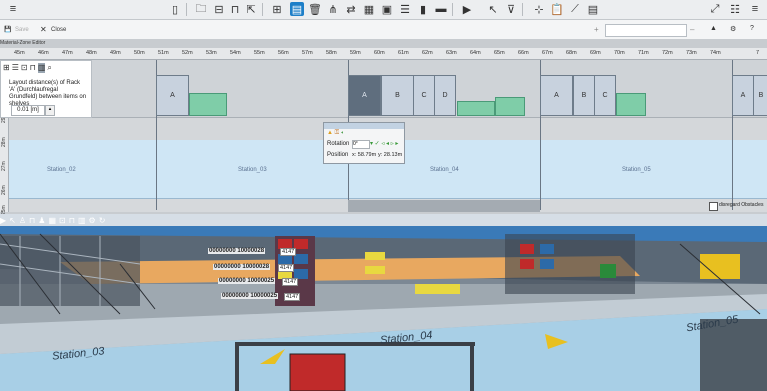  Describe the element at coordinates (384, 143) in the screenshot. I see `rotate-arrows-icon: ▾ ✓ ◃ ◂ ▹ ▸` at that location.